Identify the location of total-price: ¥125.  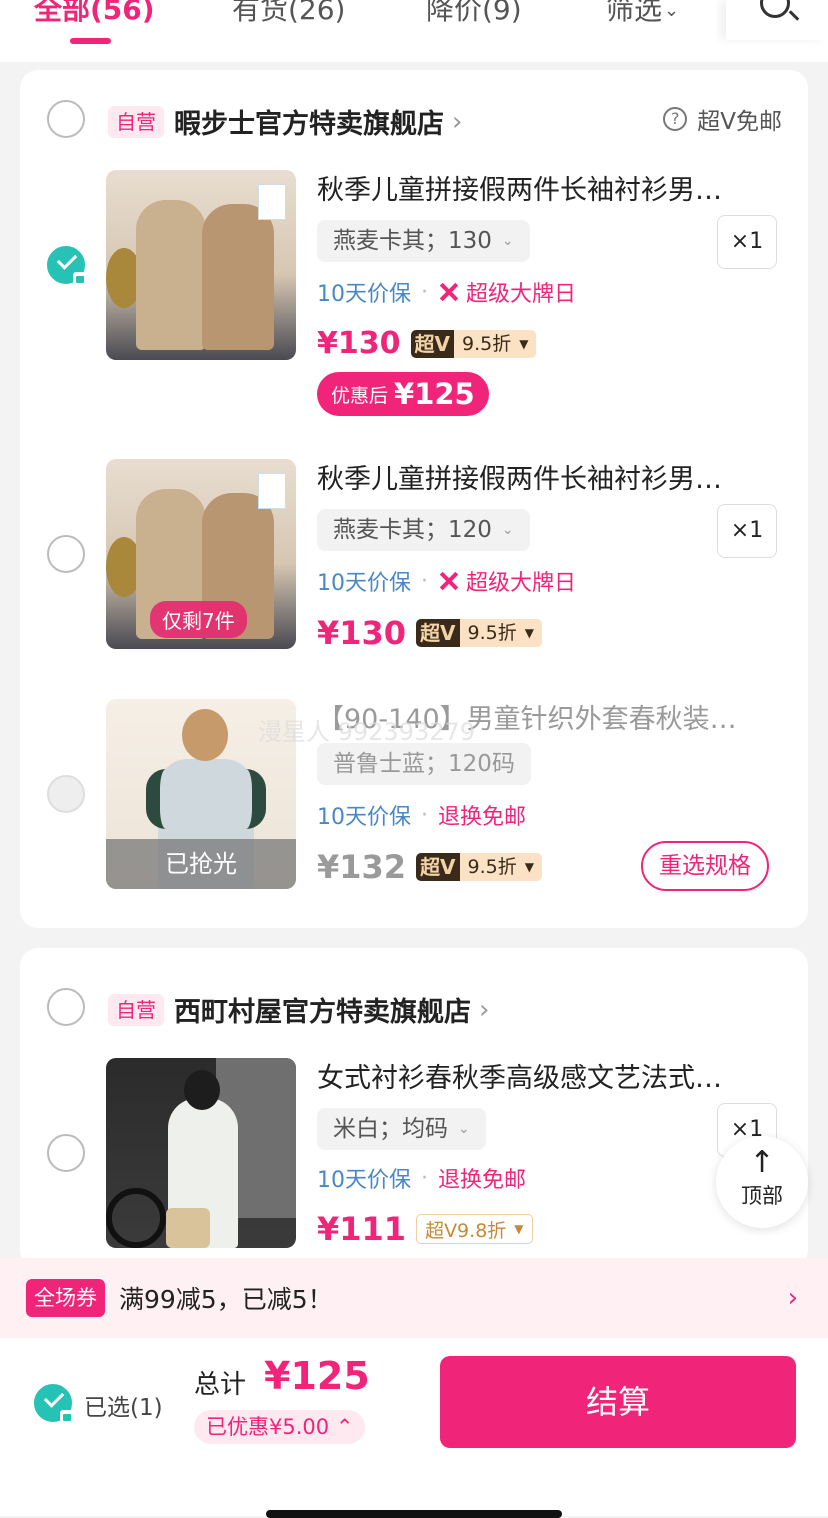
(317, 1376).